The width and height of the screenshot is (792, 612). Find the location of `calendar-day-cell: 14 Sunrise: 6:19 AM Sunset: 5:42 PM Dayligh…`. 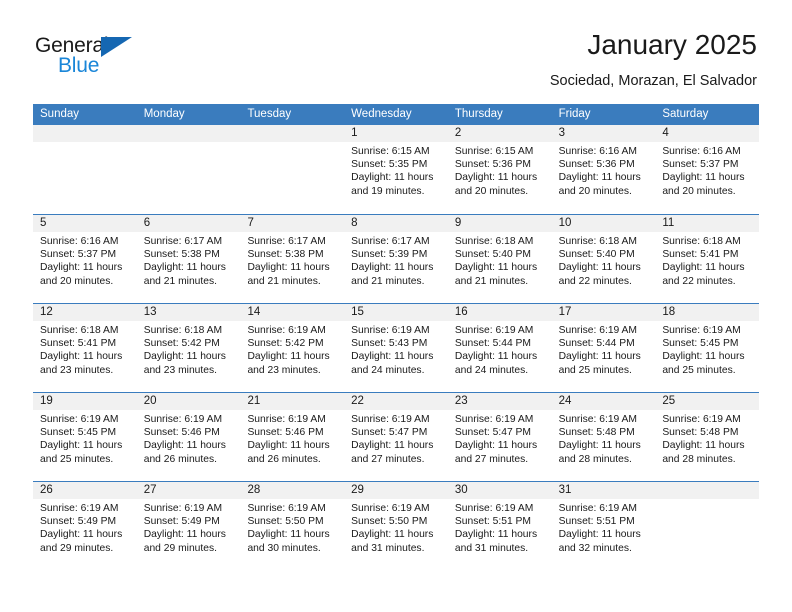

calendar-day-cell: 14 Sunrise: 6:19 AM Sunset: 5:42 PM Dayligh… is located at coordinates (292, 348).